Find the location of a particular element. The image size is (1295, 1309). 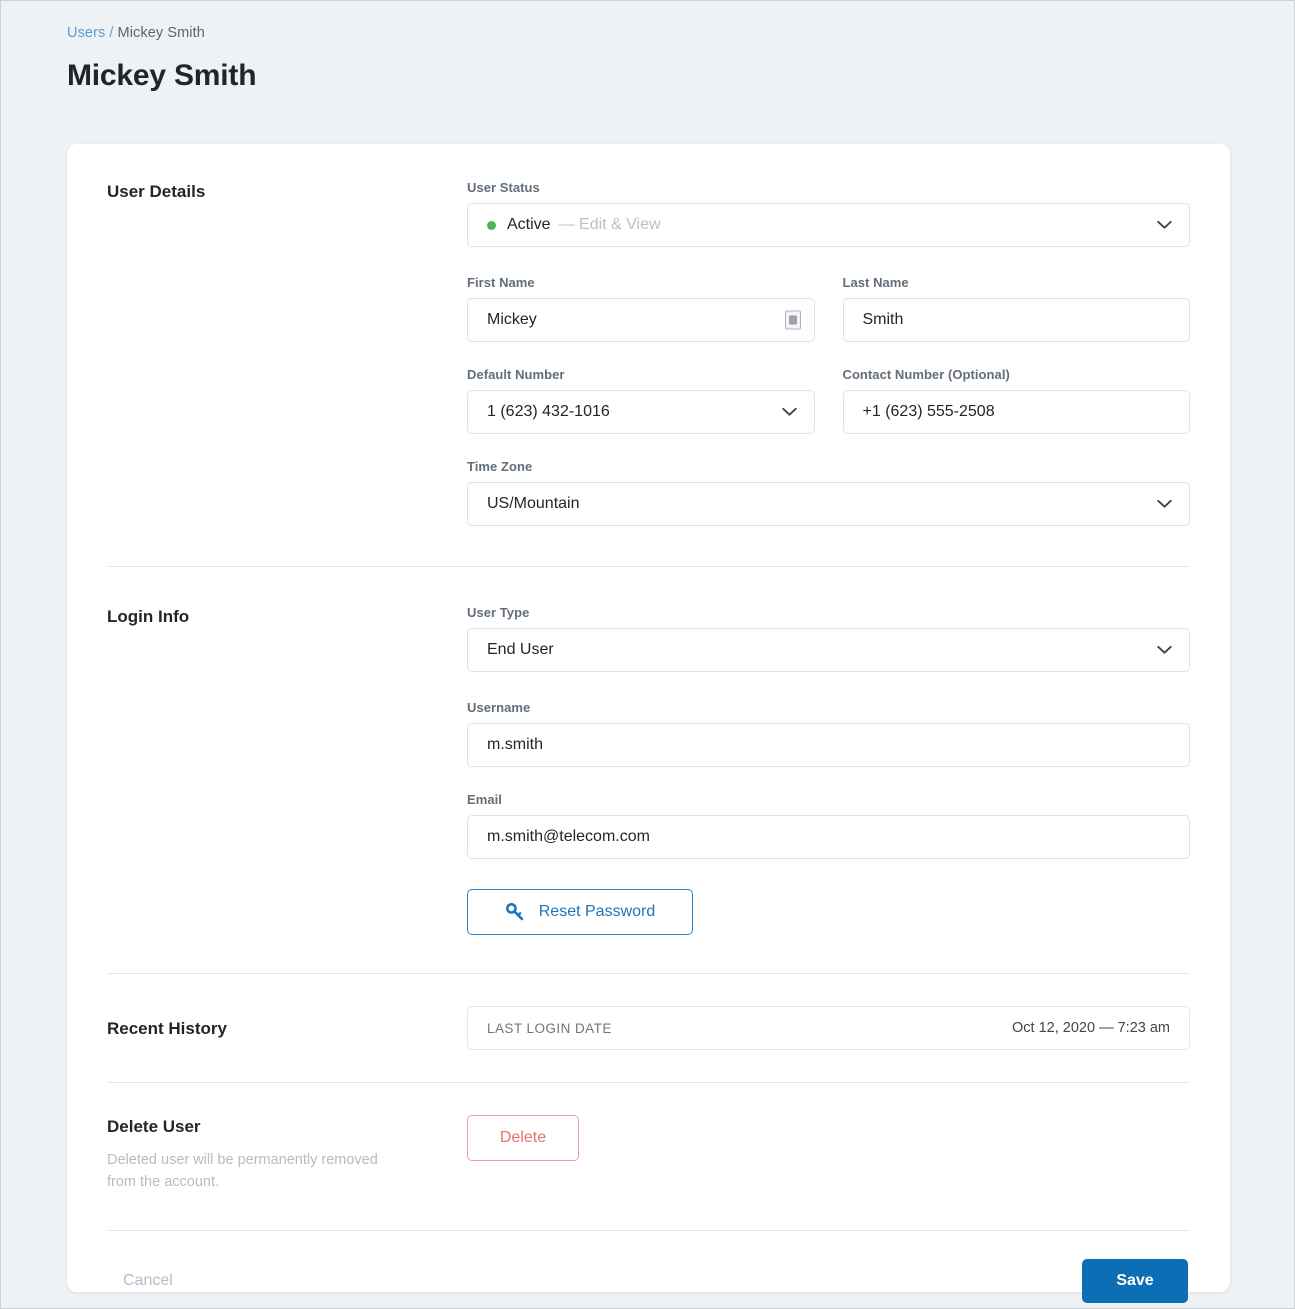

field-username: Username m.smith is located at coordinates (828, 733).